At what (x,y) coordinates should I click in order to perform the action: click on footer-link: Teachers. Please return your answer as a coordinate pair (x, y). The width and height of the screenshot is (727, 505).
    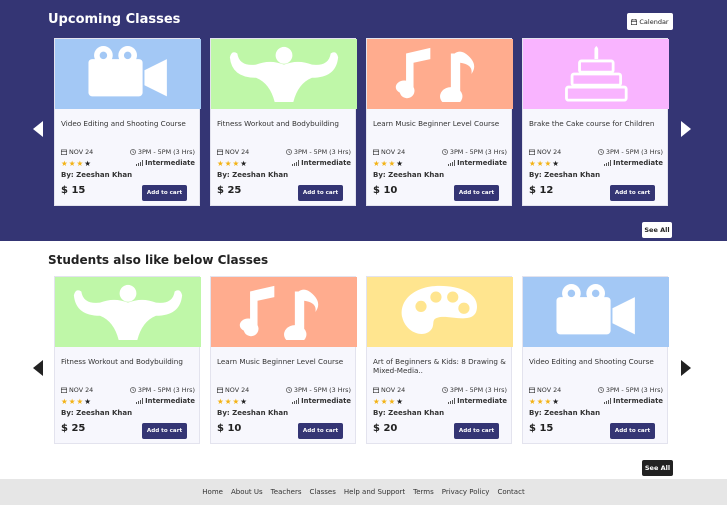
    Looking at the image, I should click on (286, 492).